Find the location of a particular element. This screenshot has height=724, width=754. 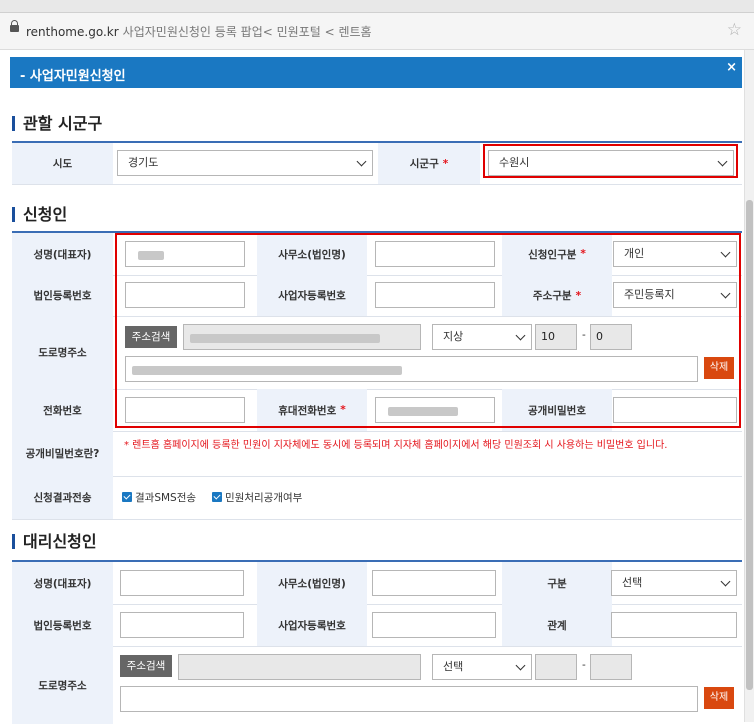

sigungu-label: 시군구 * is located at coordinates (429, 163).